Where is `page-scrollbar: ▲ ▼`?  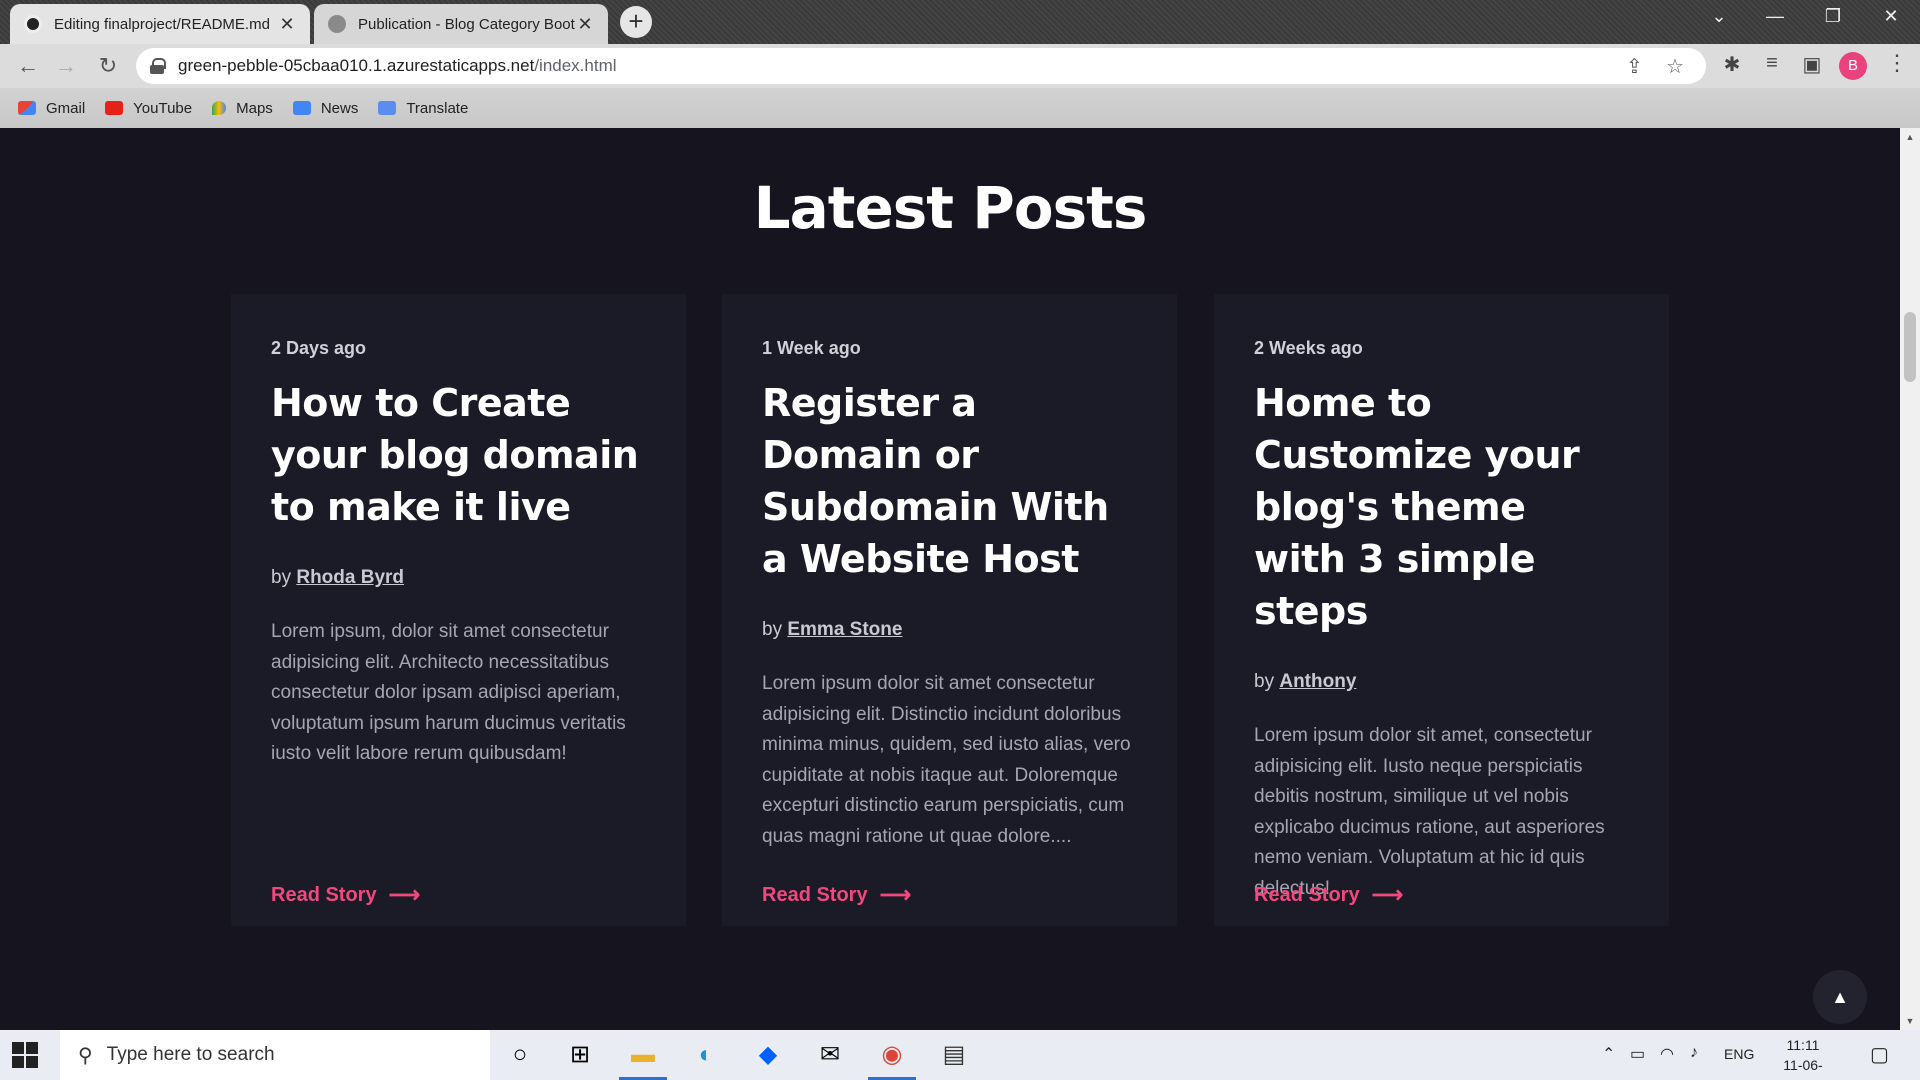 page-scrollbar: ▲ ▼ is located at coordinates (1910, 579).